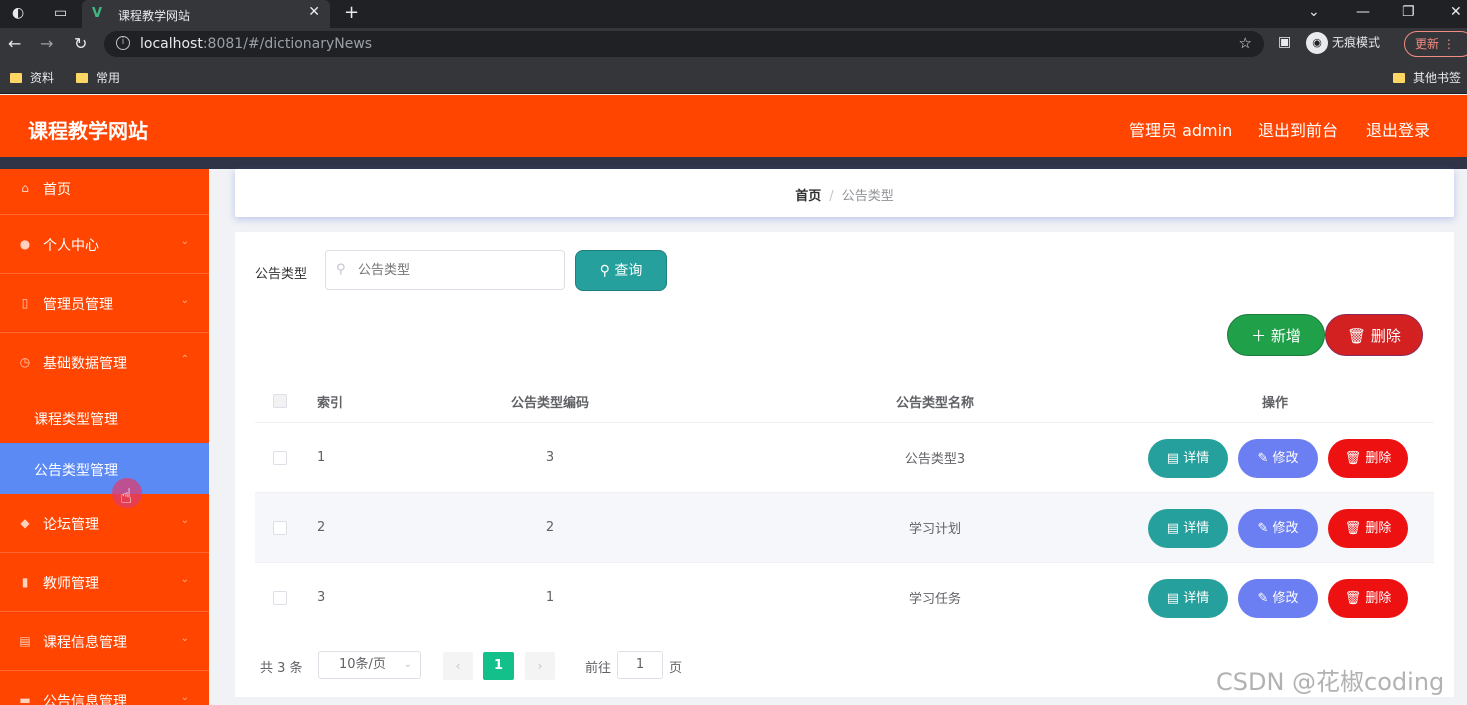 The height and width of the screenshot is (705, 1467). I want to click on row-index: 1, so click(321, 457).